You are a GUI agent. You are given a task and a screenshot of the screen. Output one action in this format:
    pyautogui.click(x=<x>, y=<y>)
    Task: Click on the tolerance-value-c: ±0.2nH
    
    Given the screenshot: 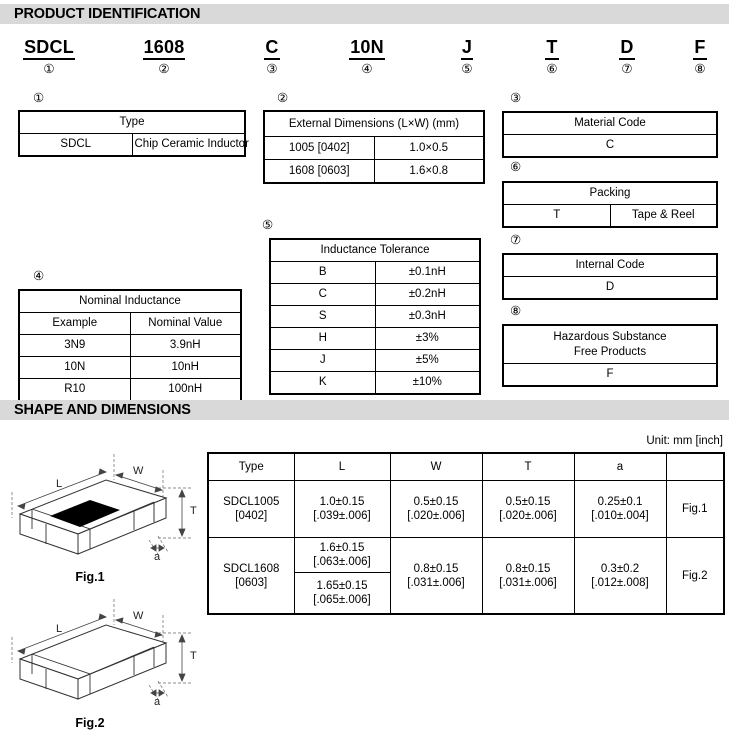 What is the action you would take?
    pyautogui.click(x=427, y=294)
    